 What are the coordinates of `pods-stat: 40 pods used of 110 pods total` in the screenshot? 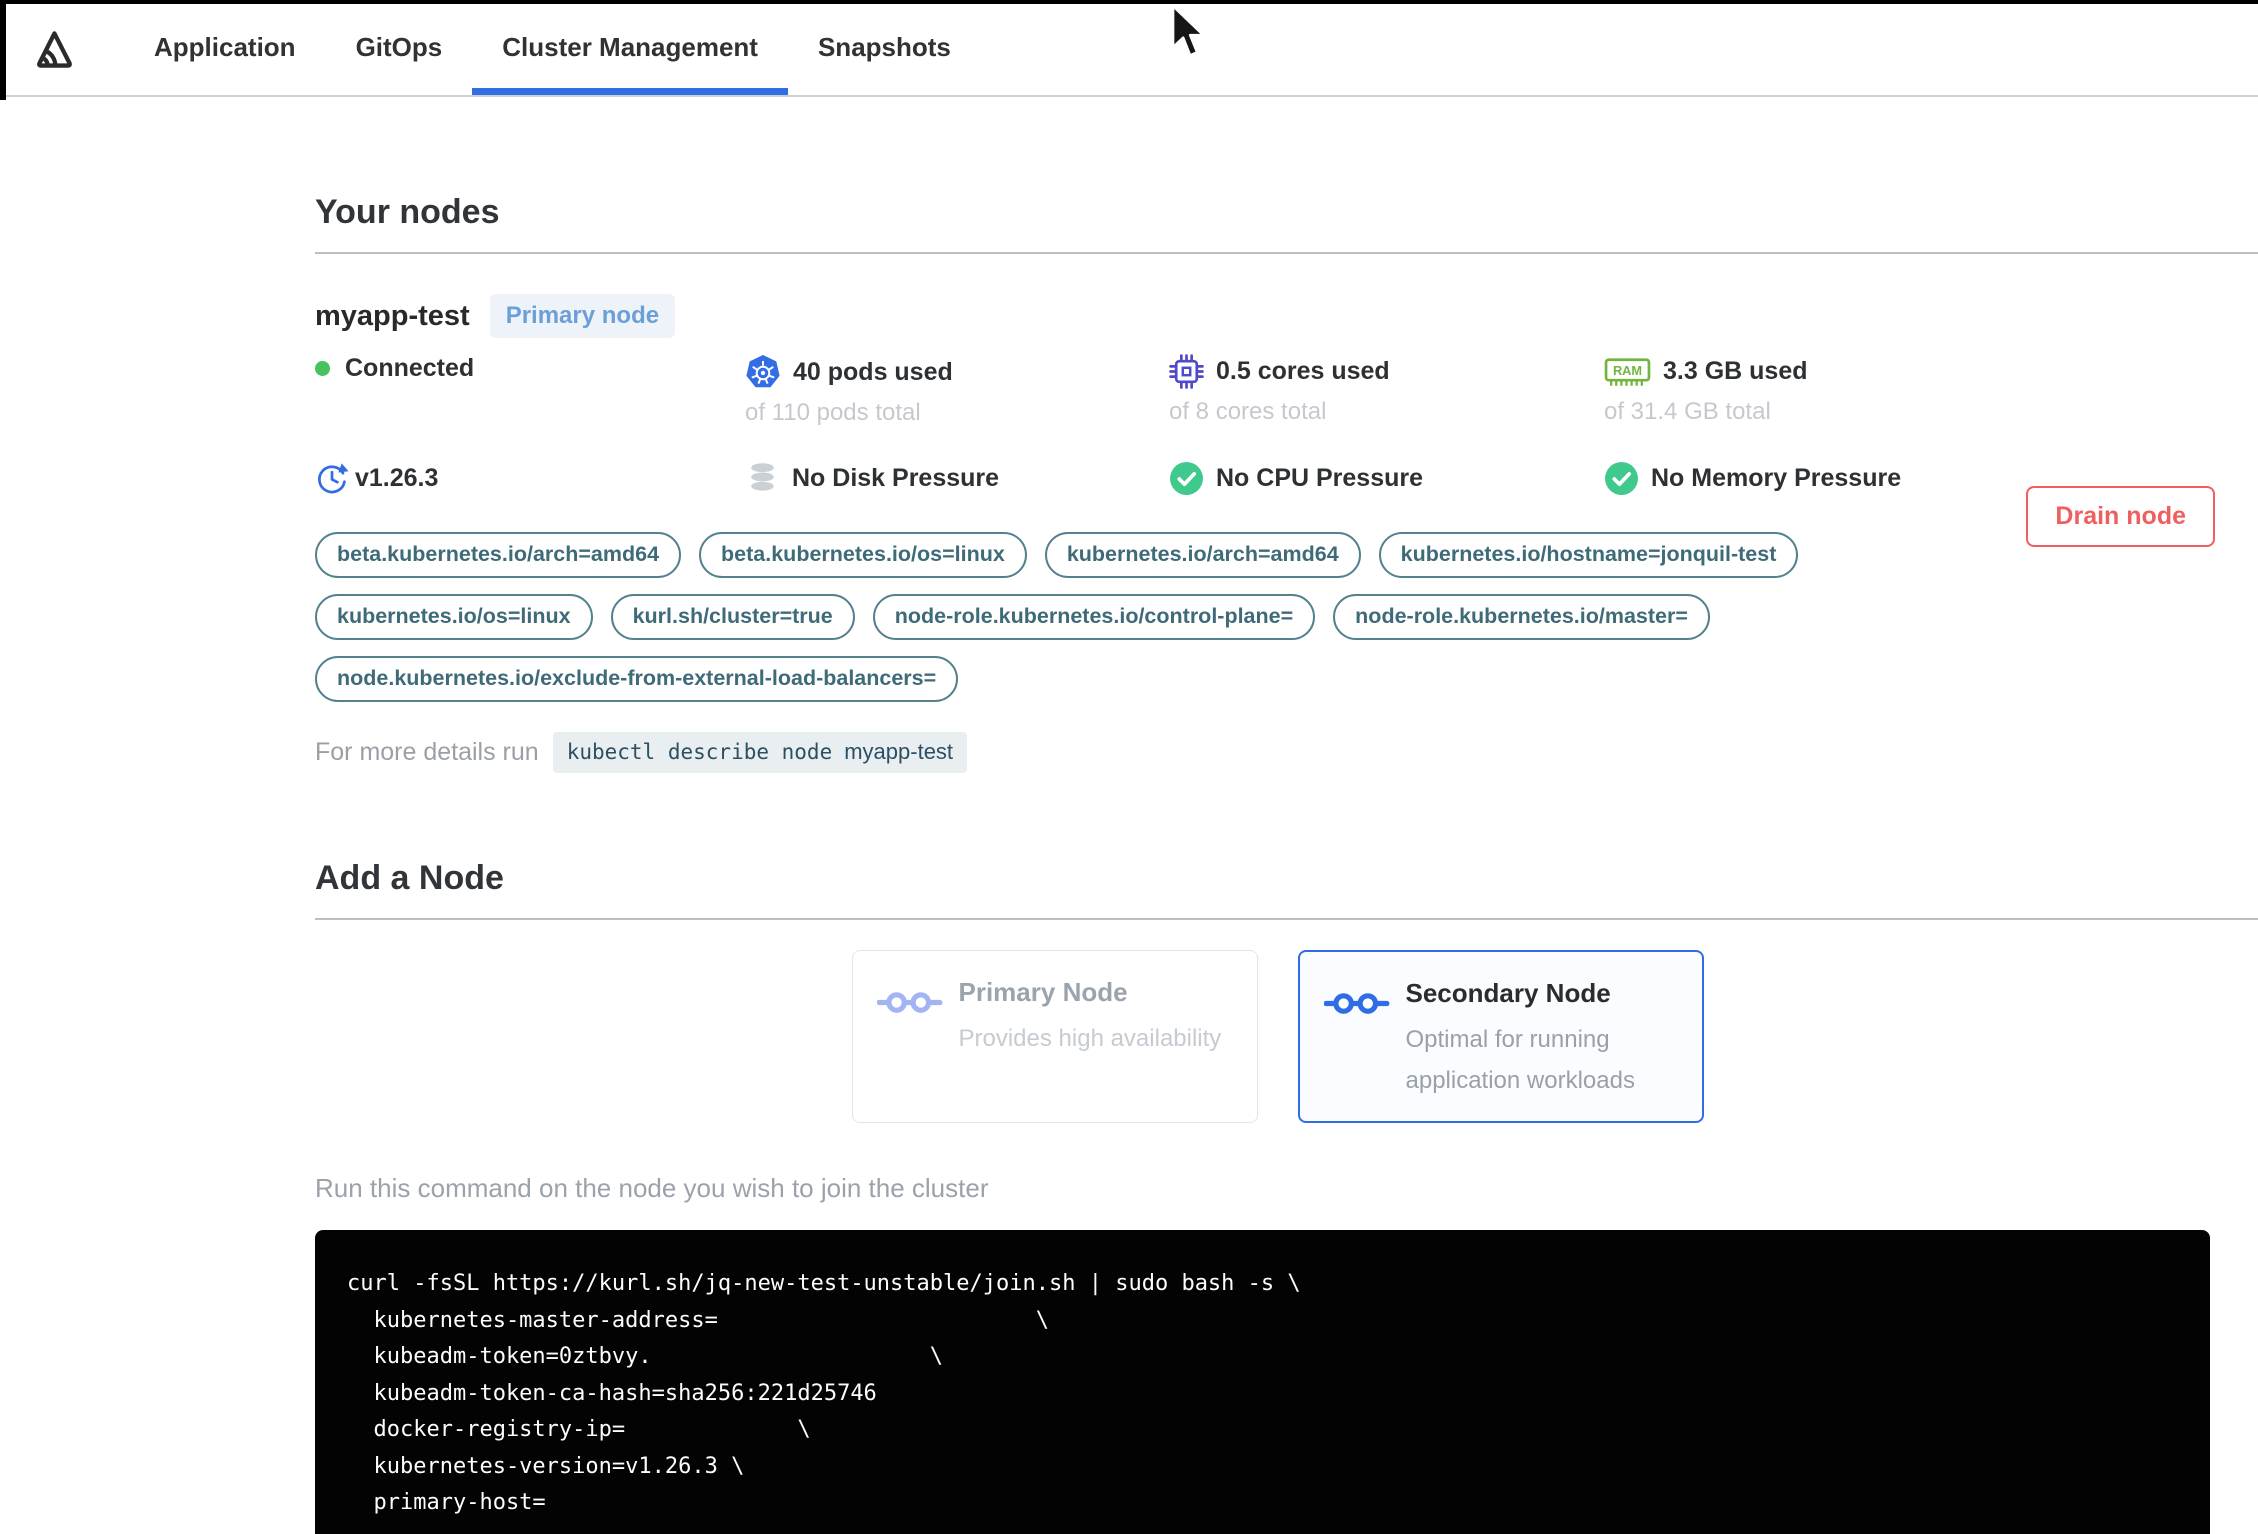 It's located at (957, 390).